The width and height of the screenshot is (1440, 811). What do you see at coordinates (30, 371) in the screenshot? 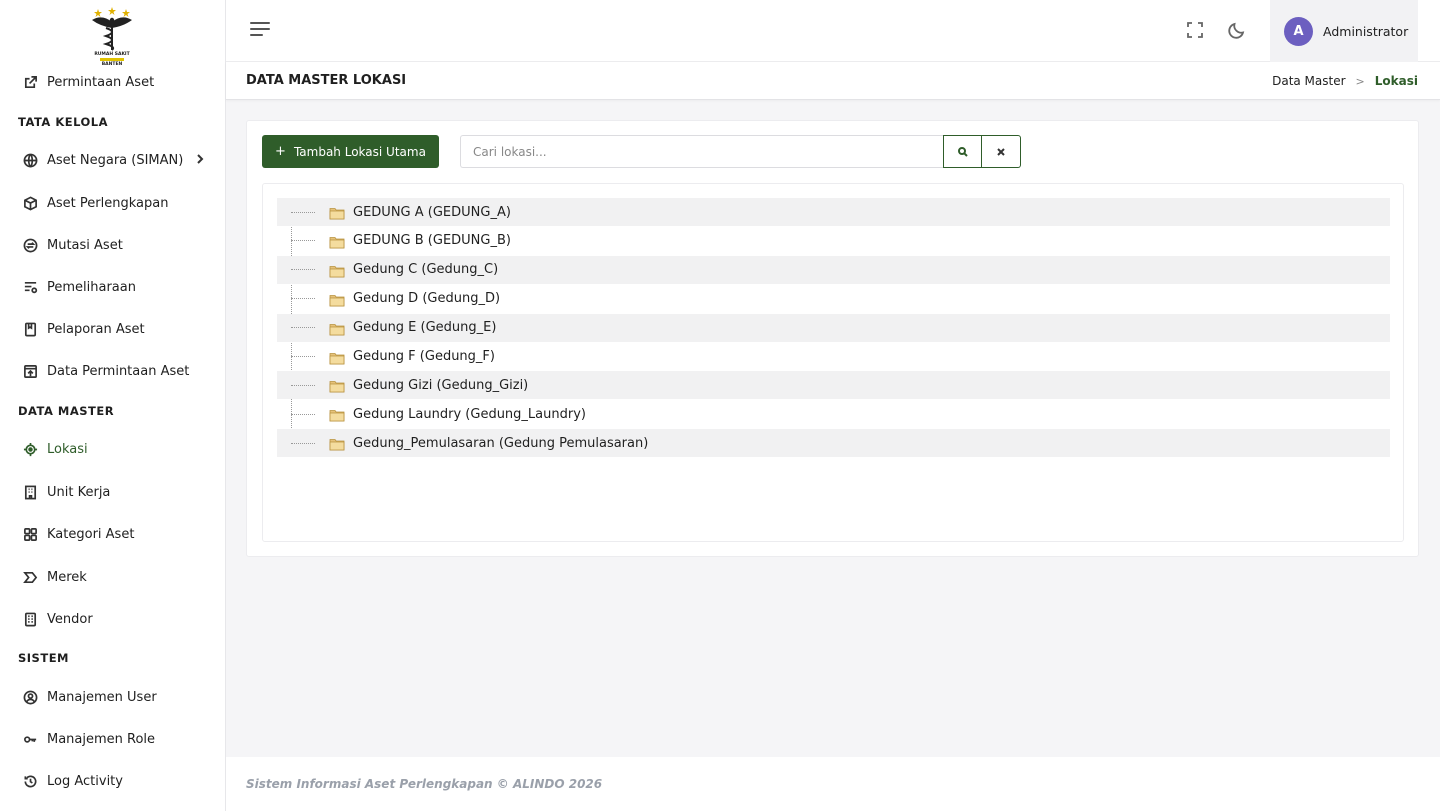
I see `inbox-icon` at bounding box center [30, 371].